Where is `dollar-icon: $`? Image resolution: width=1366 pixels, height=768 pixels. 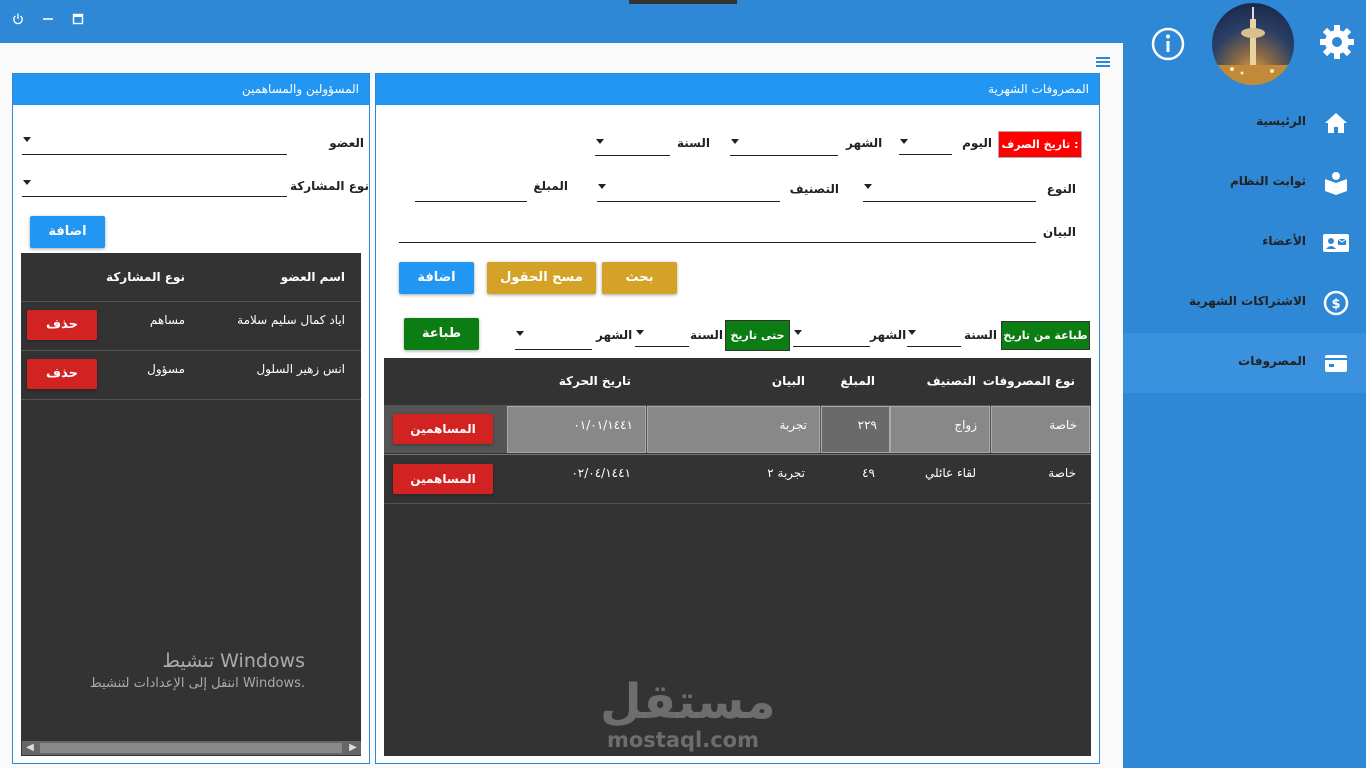
dollar-icon: $ is located at coordinates (1336, 303).